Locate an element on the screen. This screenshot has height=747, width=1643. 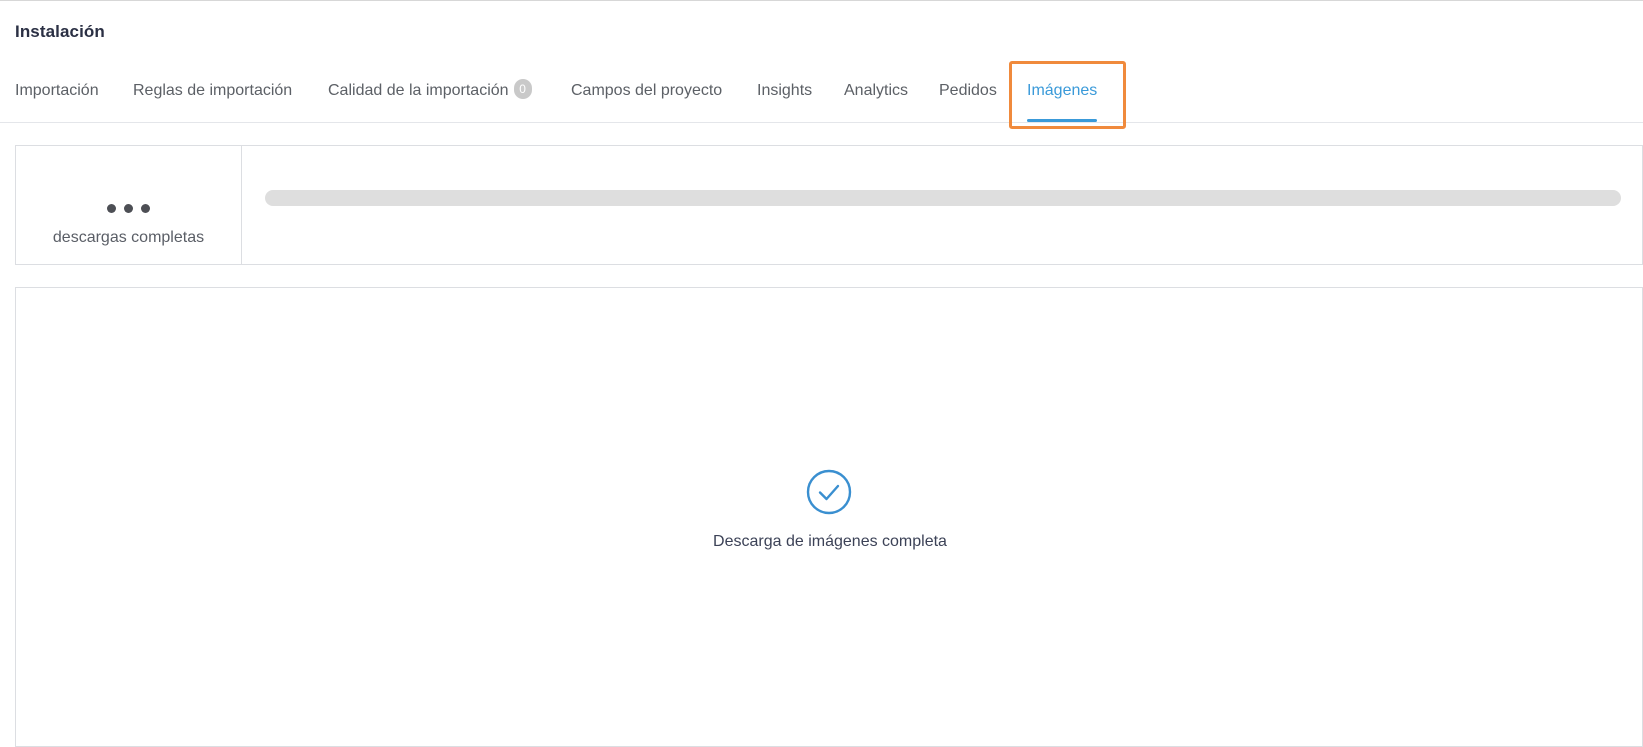
tab-calidad-de-la-importacion: Calidad de la importación 0 is located at coordinates (430, 91).